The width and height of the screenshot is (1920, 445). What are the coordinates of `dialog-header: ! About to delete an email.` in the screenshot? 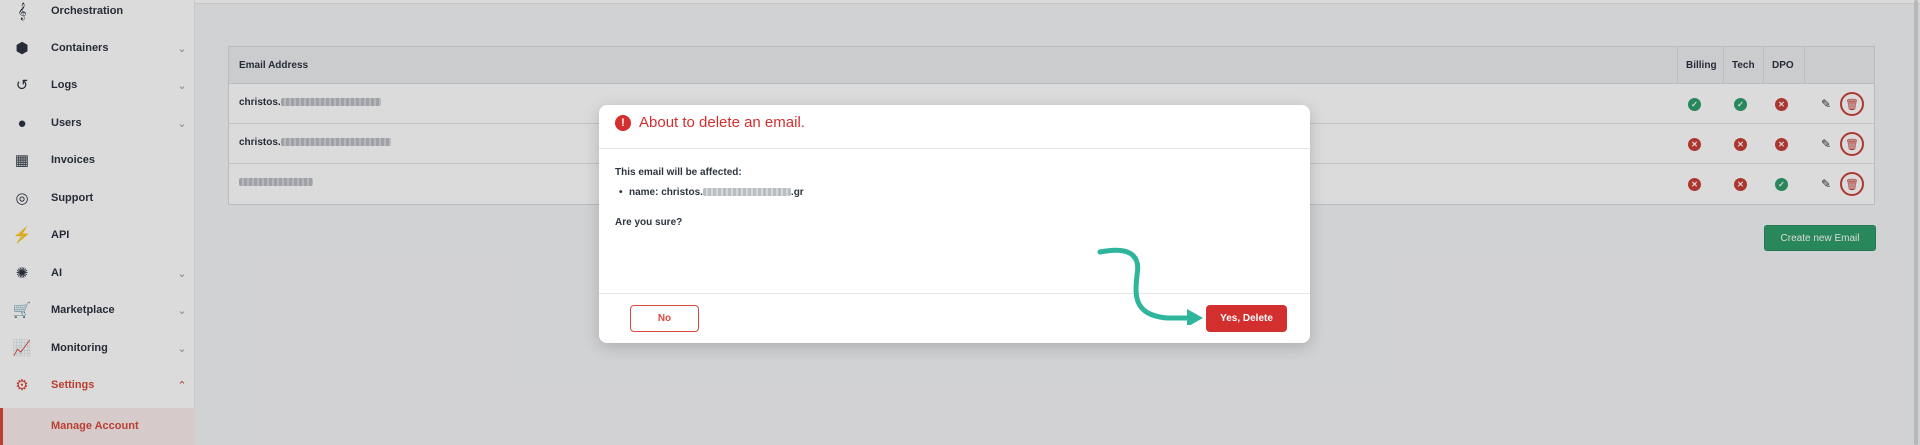 It's located at (954, 127).